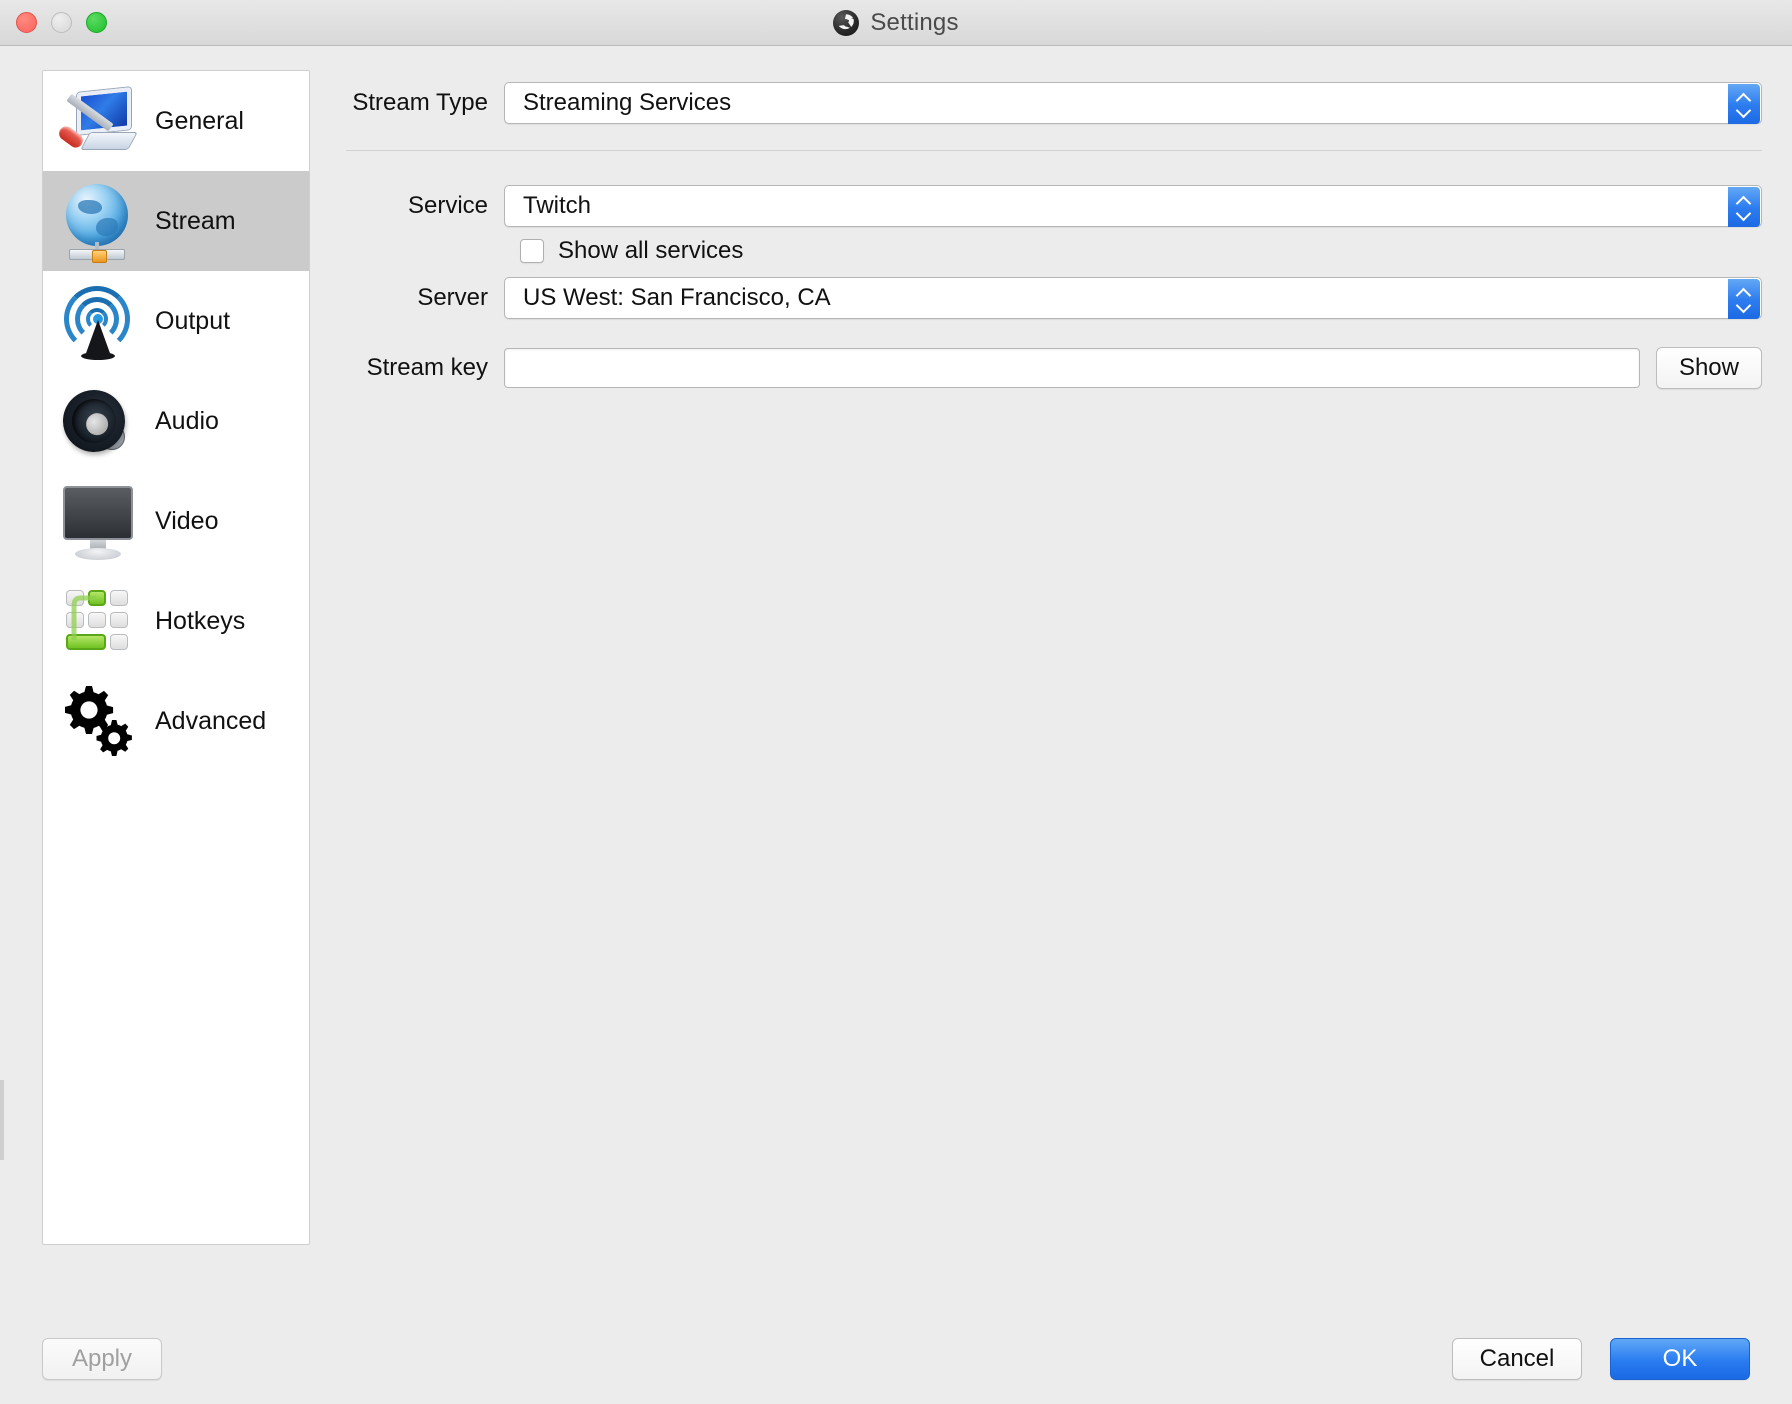 The height and width of the screenshot is (1404, 1792). What do you see at coordinates (1601, 1359) in the screenshot?
I see `footer-actions: Cancel OK` at bounding box center [1601, 1359].